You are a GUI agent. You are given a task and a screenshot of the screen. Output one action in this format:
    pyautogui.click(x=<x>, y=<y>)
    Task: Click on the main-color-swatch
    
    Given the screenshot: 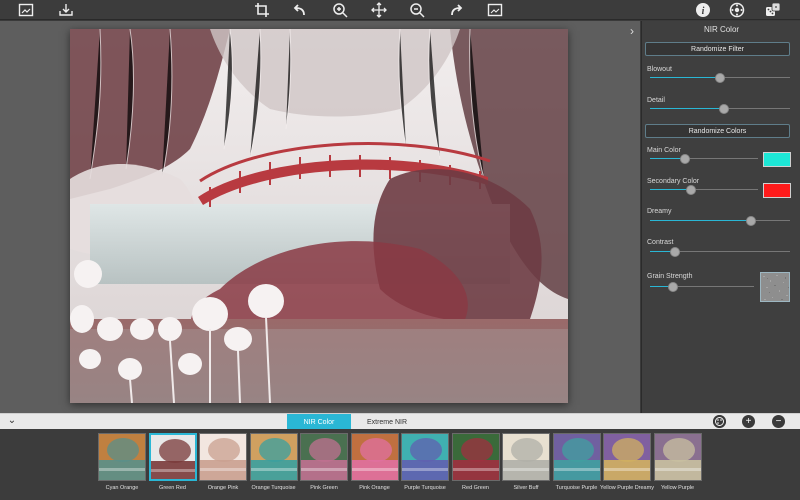 What is the action you would take?
    pyautogui.click(x=777, y=159)
    